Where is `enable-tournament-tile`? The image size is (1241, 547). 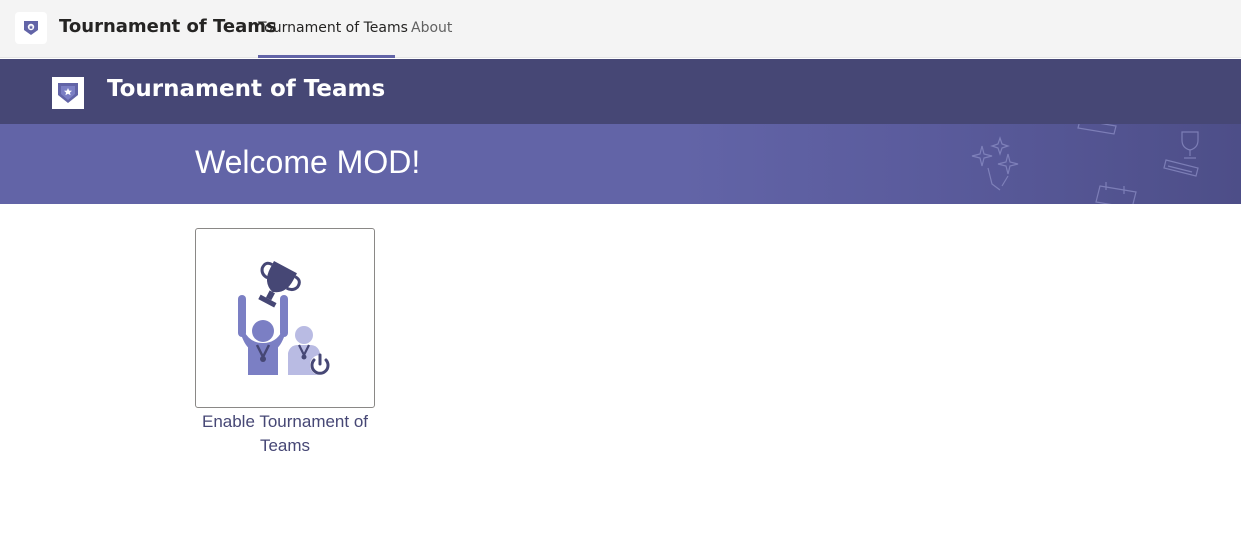 enable-tournament-tile is located at coordinates (285, 318).